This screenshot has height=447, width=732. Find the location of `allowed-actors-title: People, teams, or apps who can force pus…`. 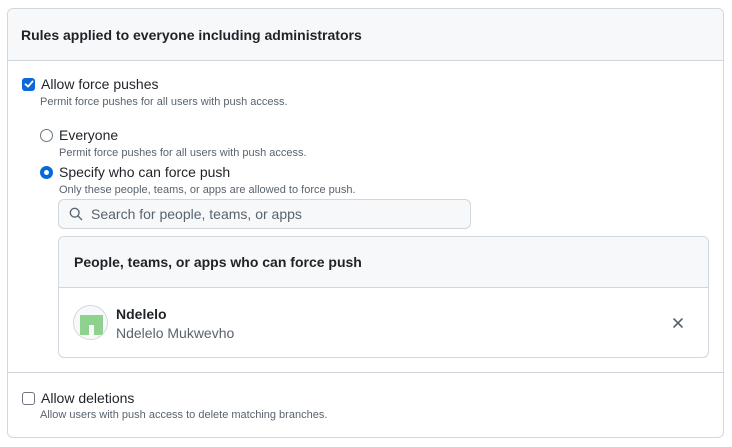

allowed-actors-title: People, teams, or apps who can force pus… is located at coordinates (383, 262).